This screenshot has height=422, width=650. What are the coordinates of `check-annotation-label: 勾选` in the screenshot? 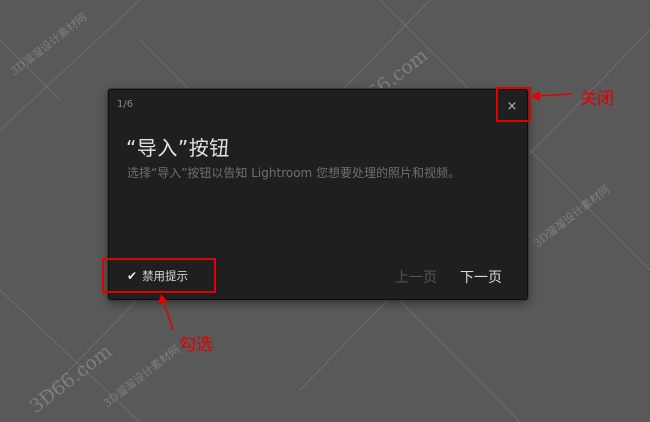 It's located at (196, 345).